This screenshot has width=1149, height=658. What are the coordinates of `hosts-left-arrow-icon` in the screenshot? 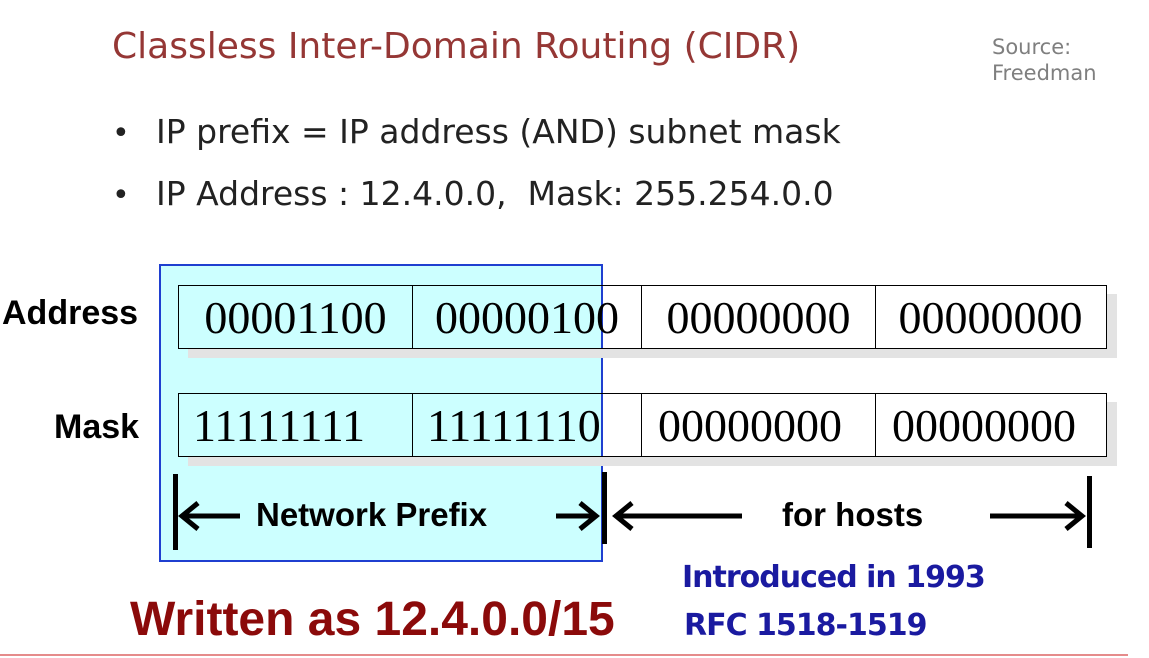 It's located at (677, 516).